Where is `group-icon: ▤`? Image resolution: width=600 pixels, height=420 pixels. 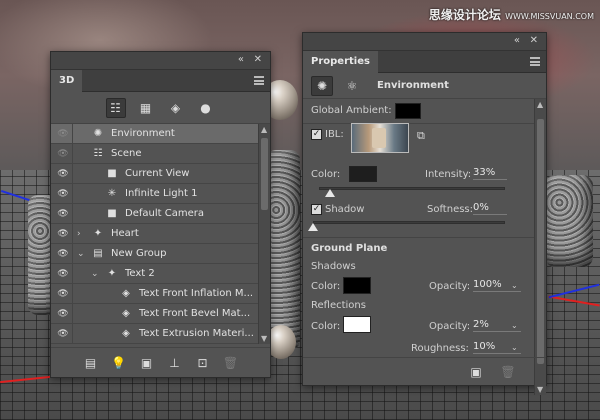 group-icon: ▤ is located at coordinates (98, 253).